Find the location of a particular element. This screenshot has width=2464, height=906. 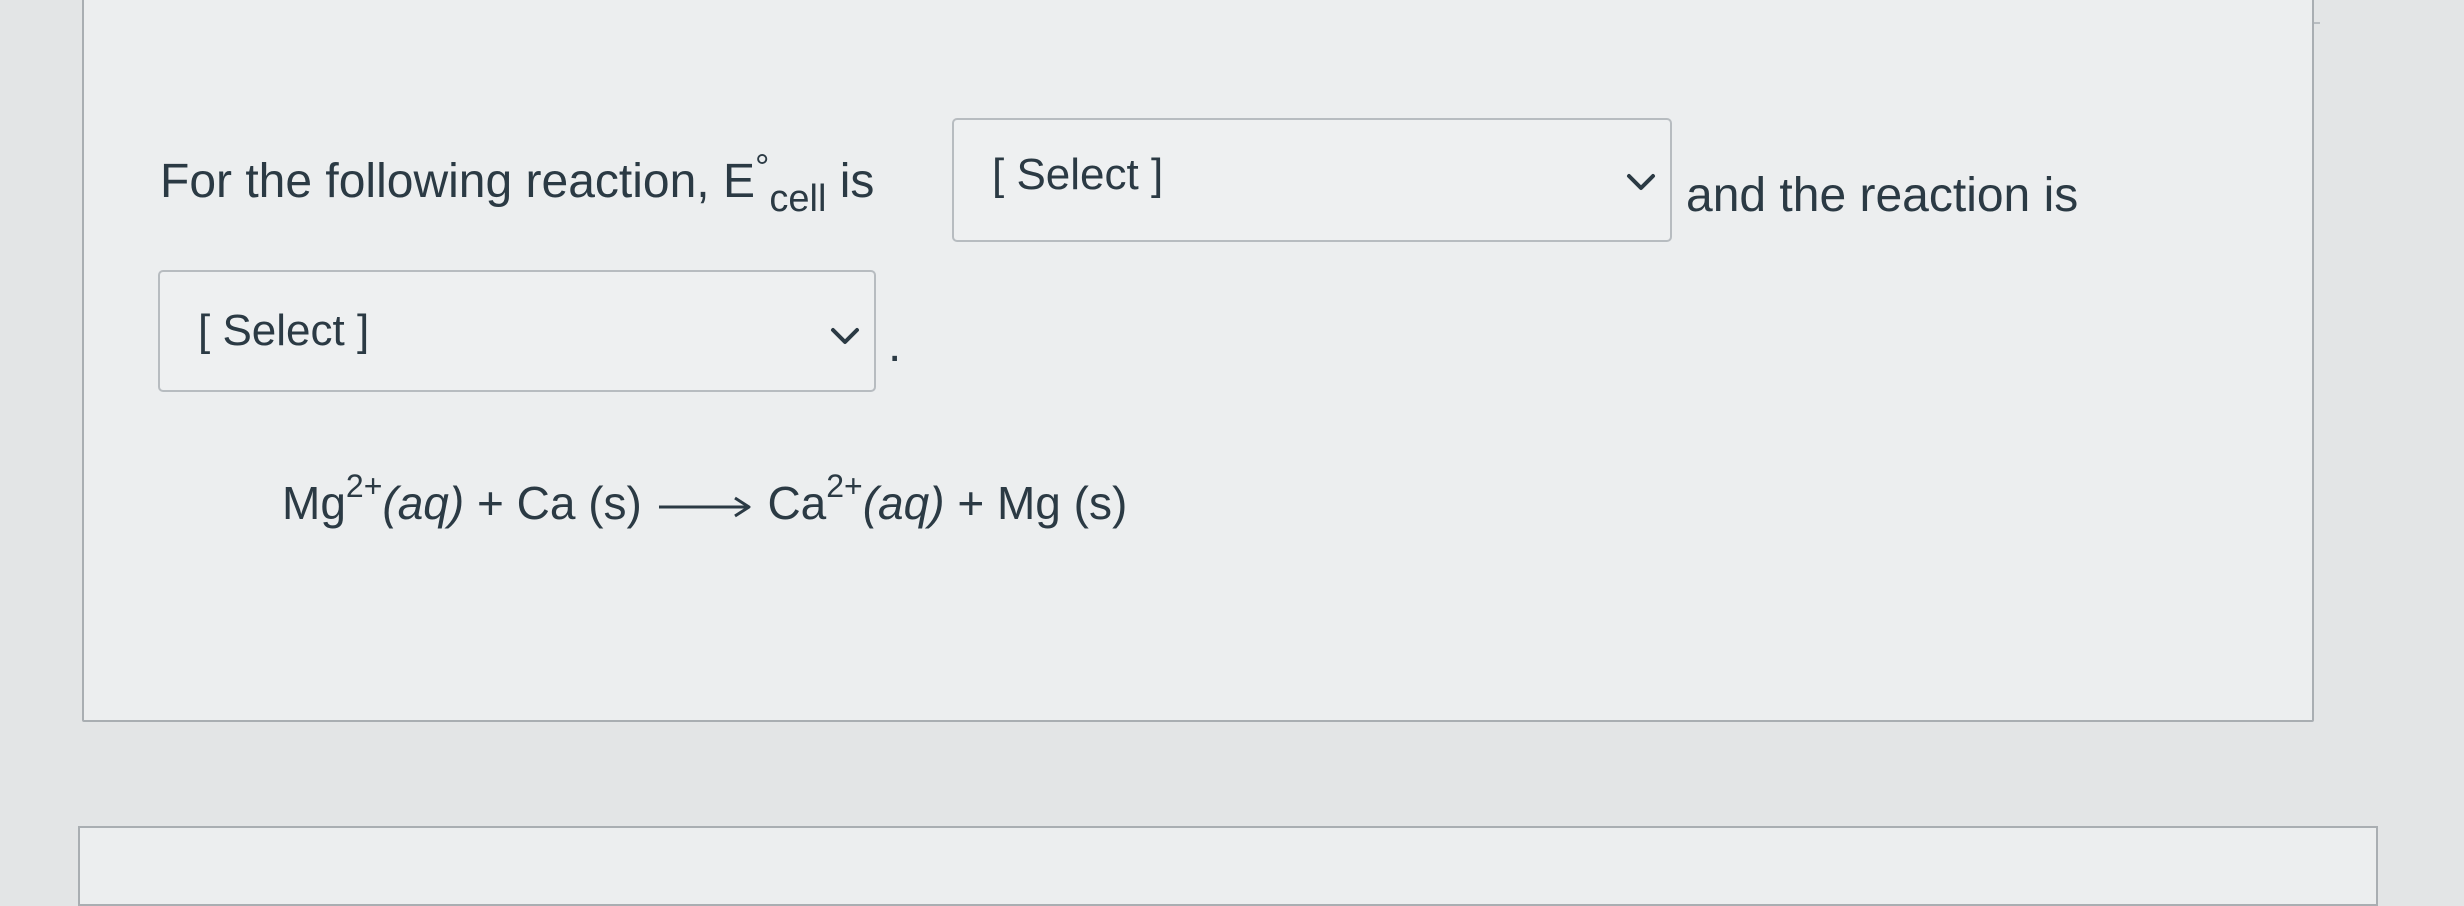

eq-aq-1: (aq) is located at coordinates (423, 503).